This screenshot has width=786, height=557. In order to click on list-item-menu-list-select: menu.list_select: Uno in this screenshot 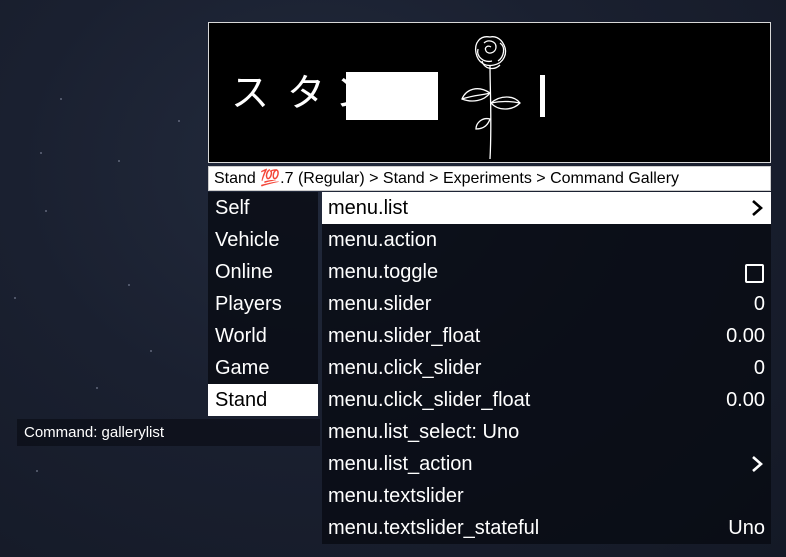, I will do `click(546, 432)`.